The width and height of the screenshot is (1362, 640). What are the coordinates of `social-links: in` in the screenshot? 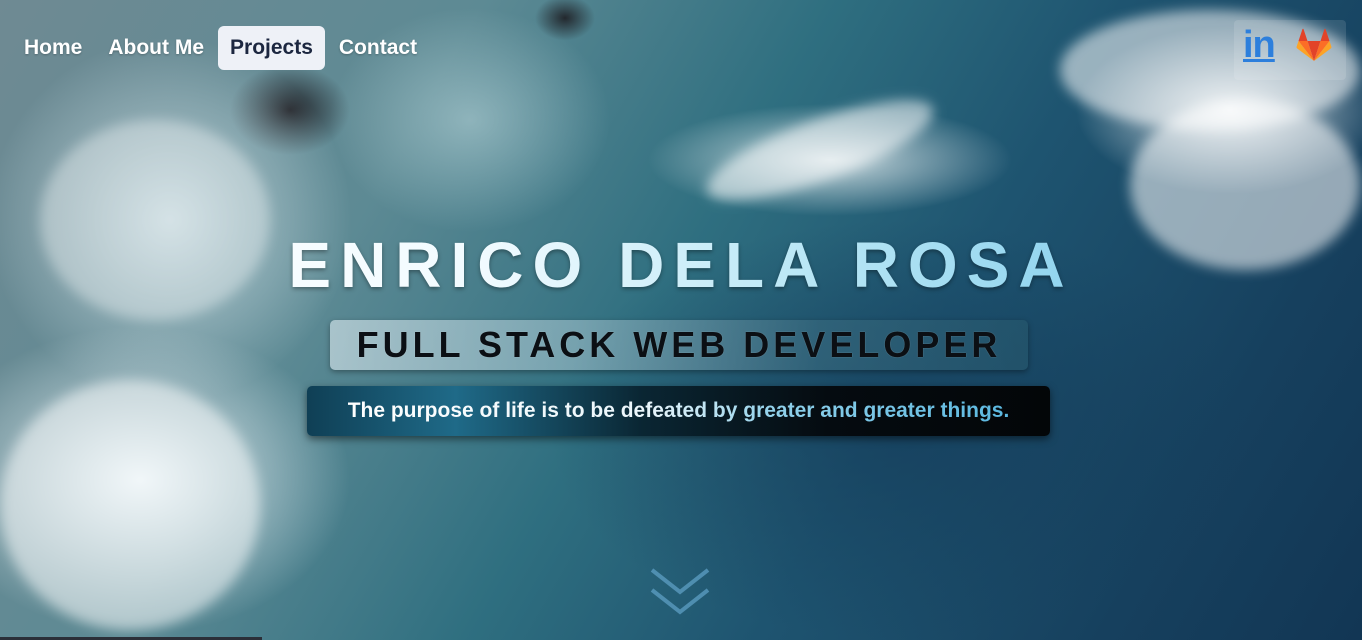 It's located at (1290, 50).